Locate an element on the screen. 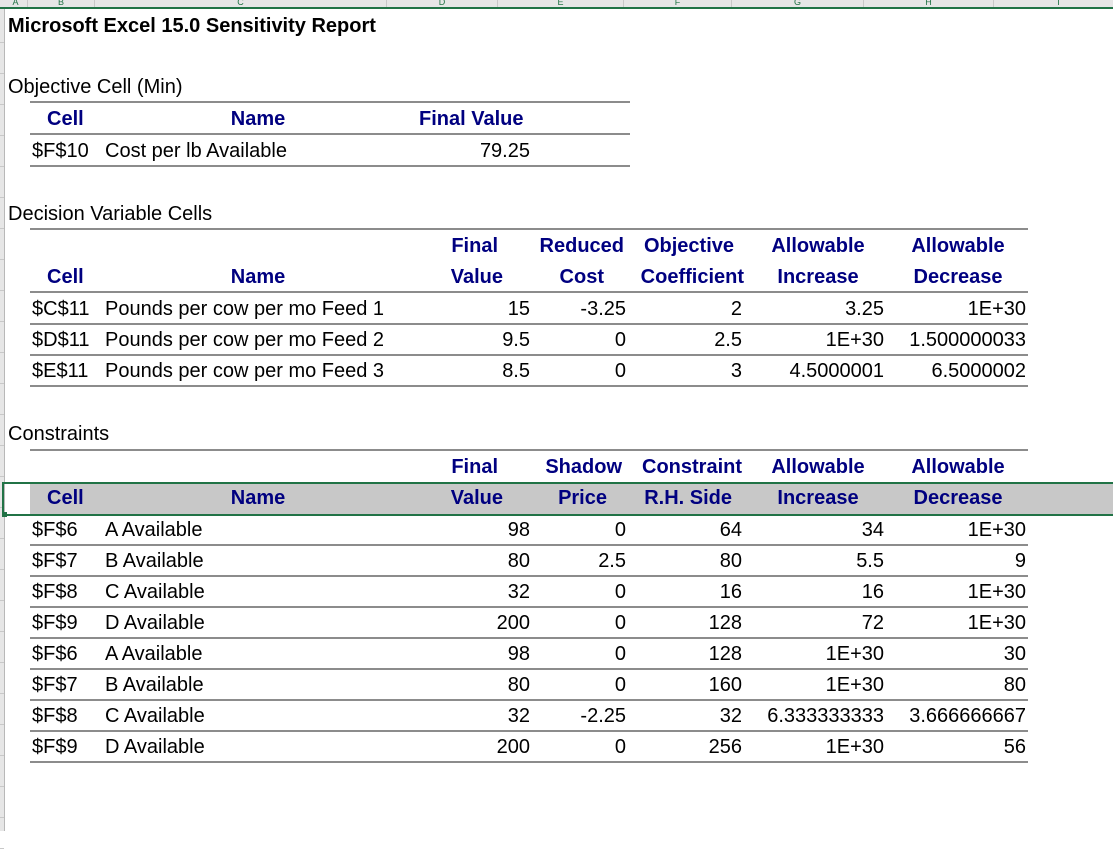 This screenshot has width=1113, height=849. decision-header-increase-1: Allowable is located at coordinates (818, 246).